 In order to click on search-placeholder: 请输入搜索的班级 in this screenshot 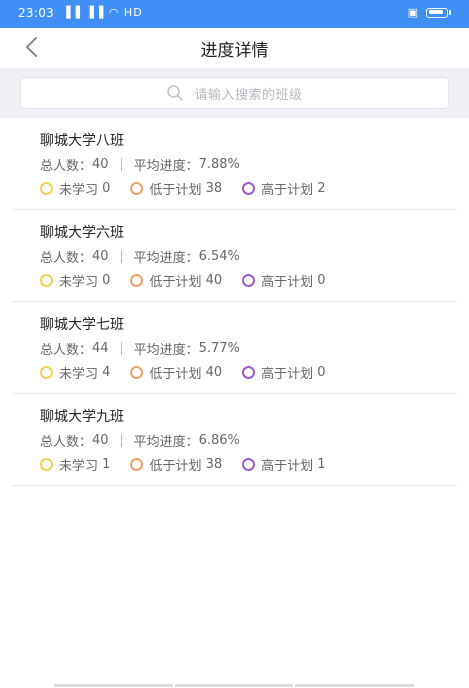, I will do `click(248, 95)`.